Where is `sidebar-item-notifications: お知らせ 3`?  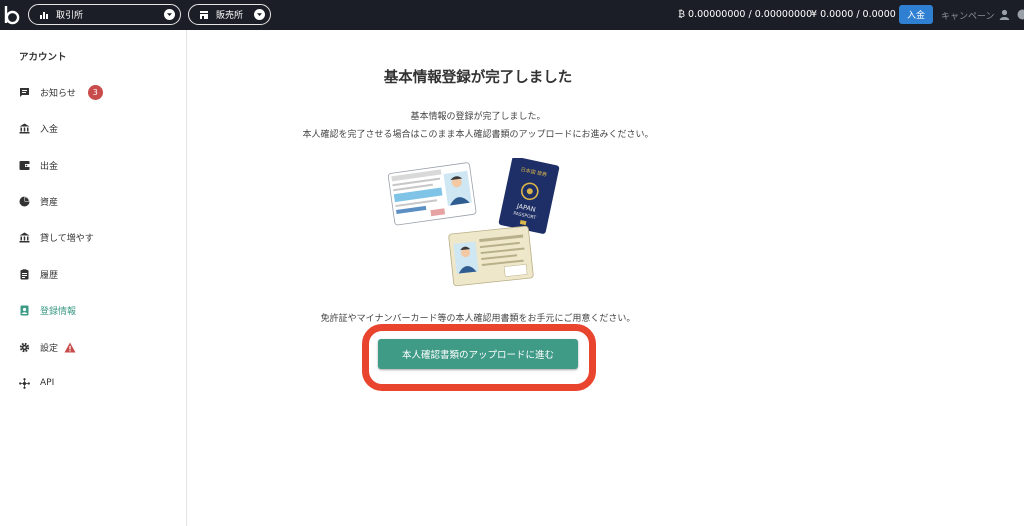 sidebar-item-notifications: お知らせ 3 is located at coordinates (61, 92).